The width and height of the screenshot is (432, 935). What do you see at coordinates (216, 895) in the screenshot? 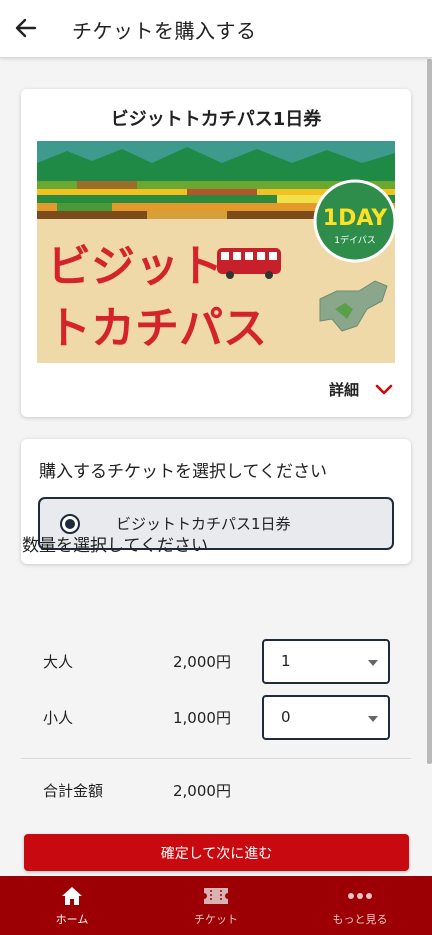
I see `ticket-icon` at bounding box center [216, 895].